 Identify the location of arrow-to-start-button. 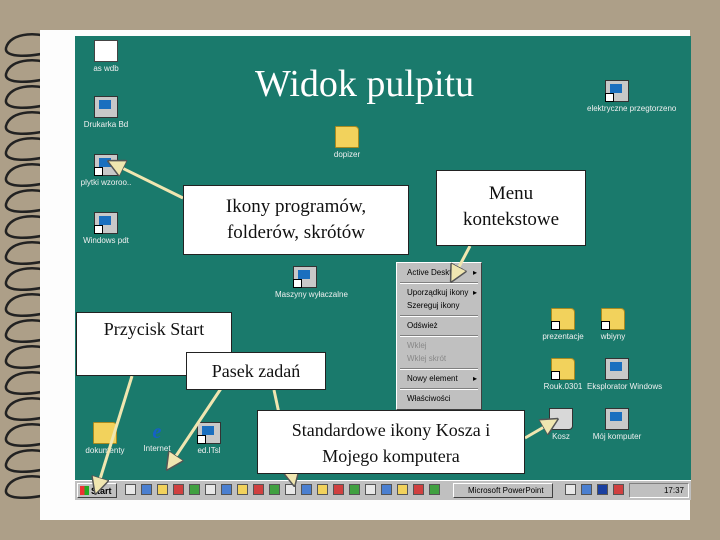
(115, 433).